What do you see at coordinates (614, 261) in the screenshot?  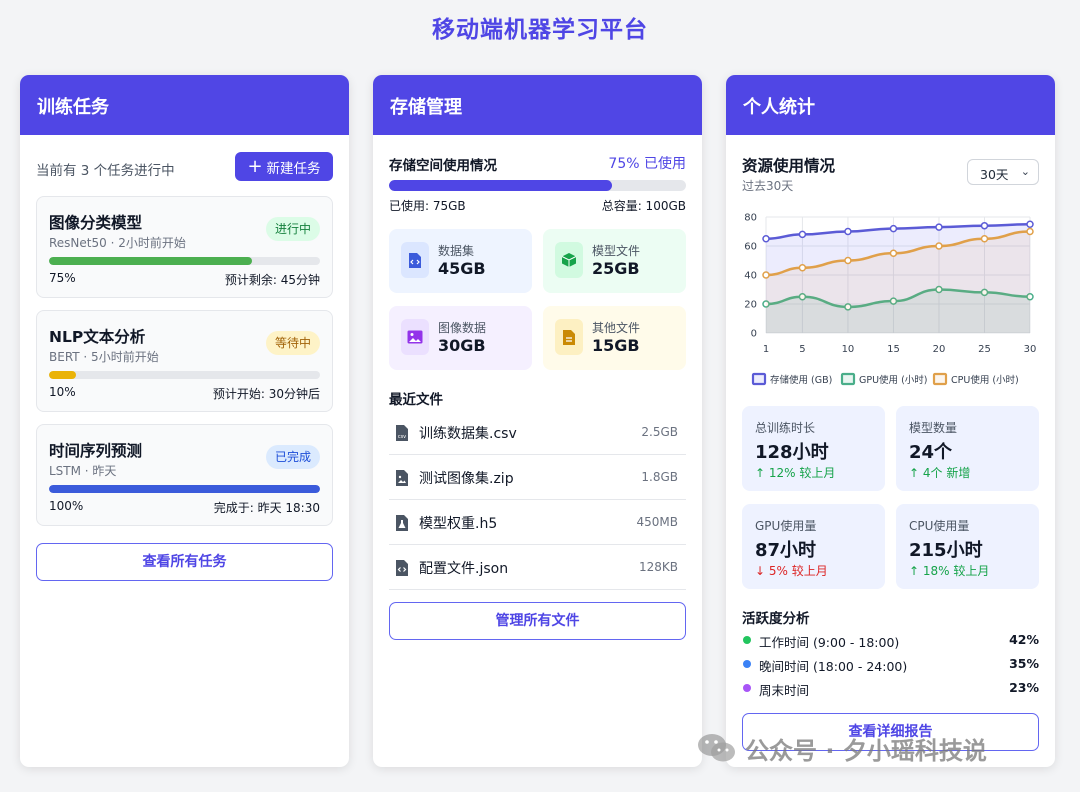 I see `storage-type-card: 模型文件 25GB` at bounding box center [614, 261].